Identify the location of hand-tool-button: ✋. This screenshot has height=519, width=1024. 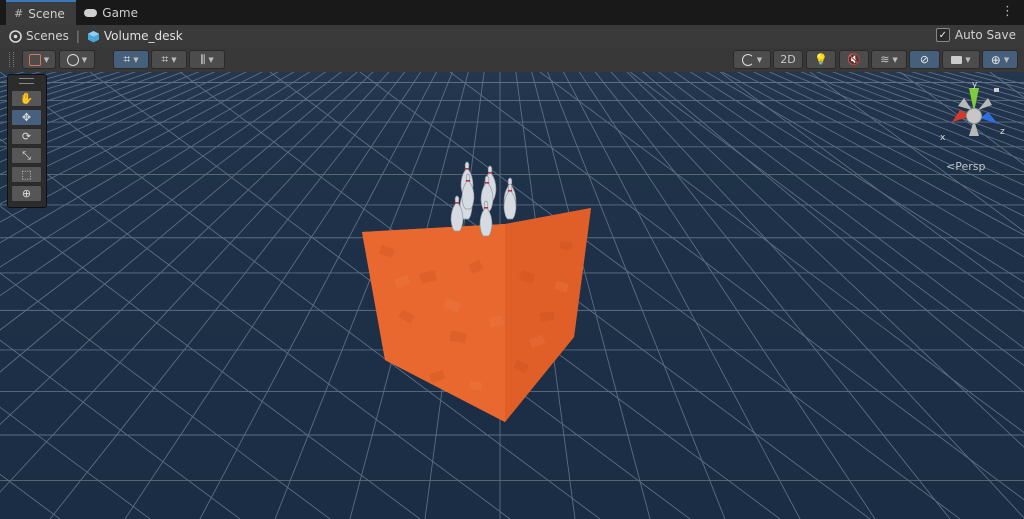
(26, 98).